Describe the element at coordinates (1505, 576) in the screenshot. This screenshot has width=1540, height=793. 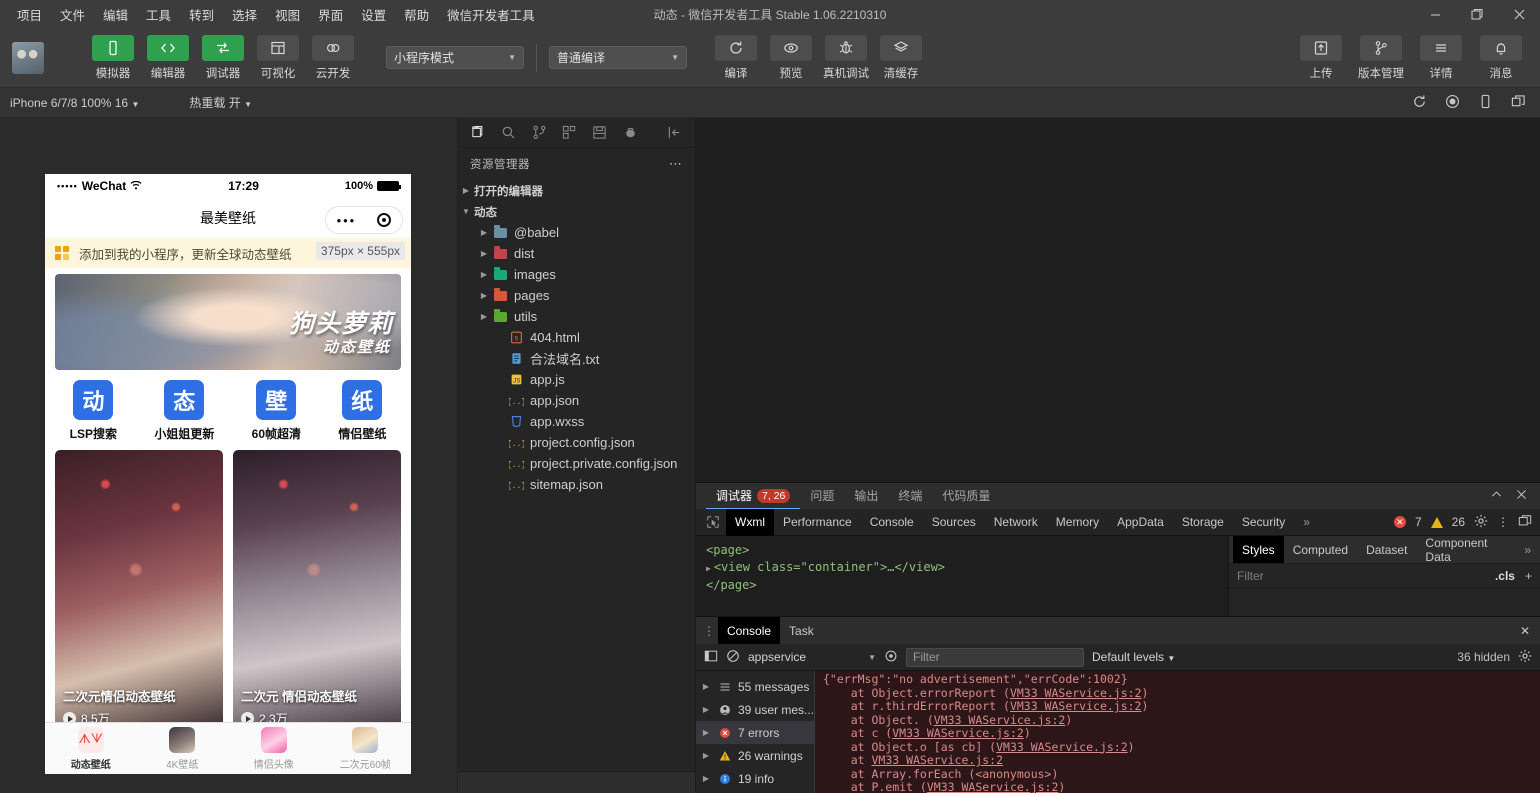
I see `cls-button: .cls` at that location.